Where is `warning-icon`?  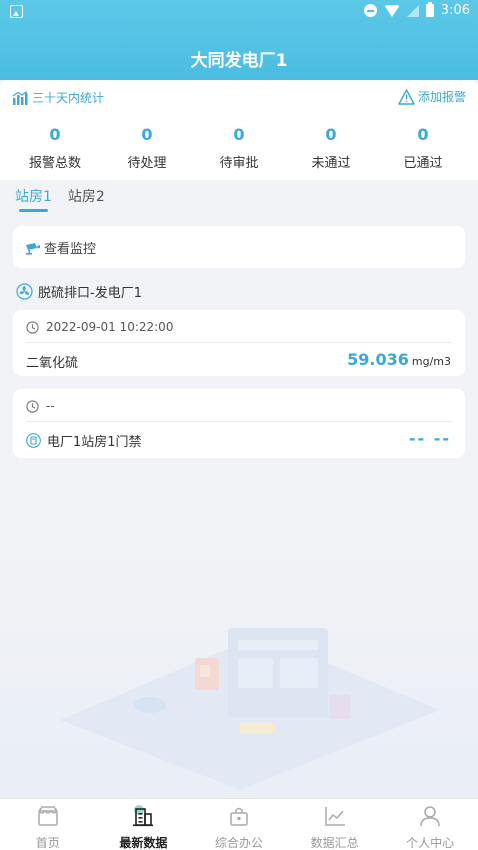 warning-icon is located at coordinates (406, 96).